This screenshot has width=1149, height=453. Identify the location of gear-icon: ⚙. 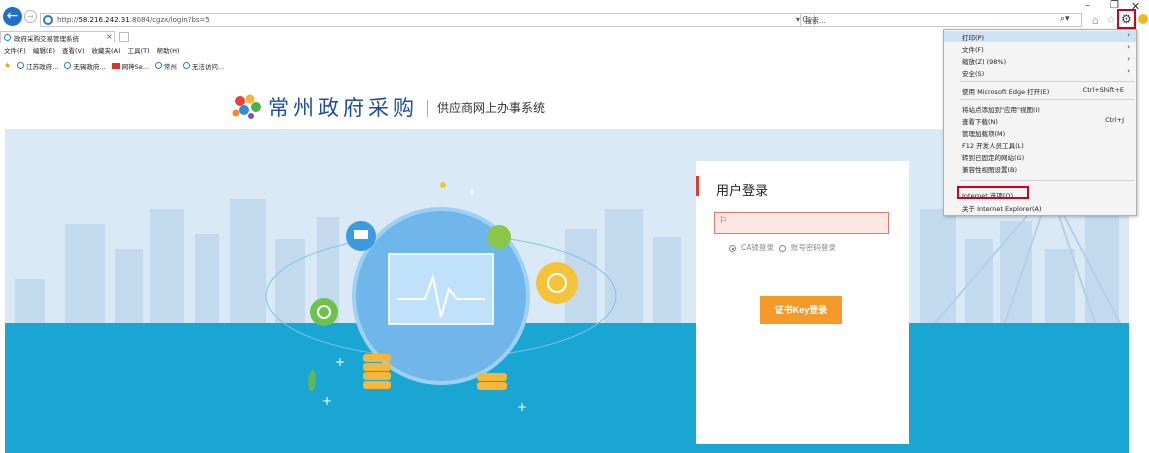
(1126, 19).